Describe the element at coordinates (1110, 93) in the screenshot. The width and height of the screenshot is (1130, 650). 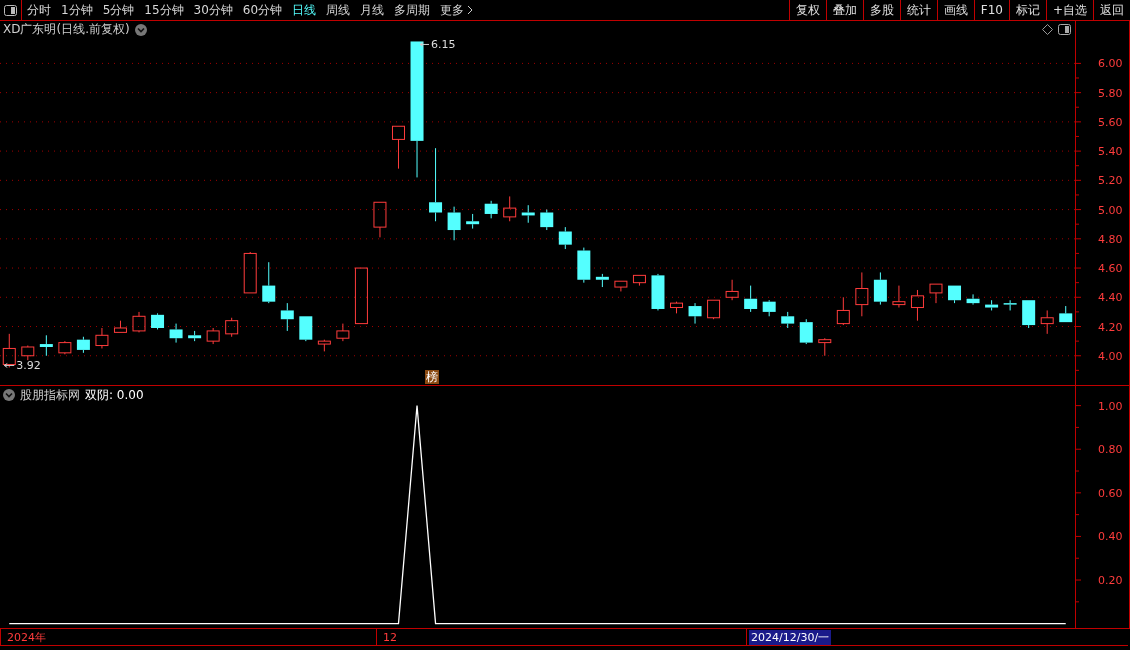
I see `axis-label: 5.80` at that location.